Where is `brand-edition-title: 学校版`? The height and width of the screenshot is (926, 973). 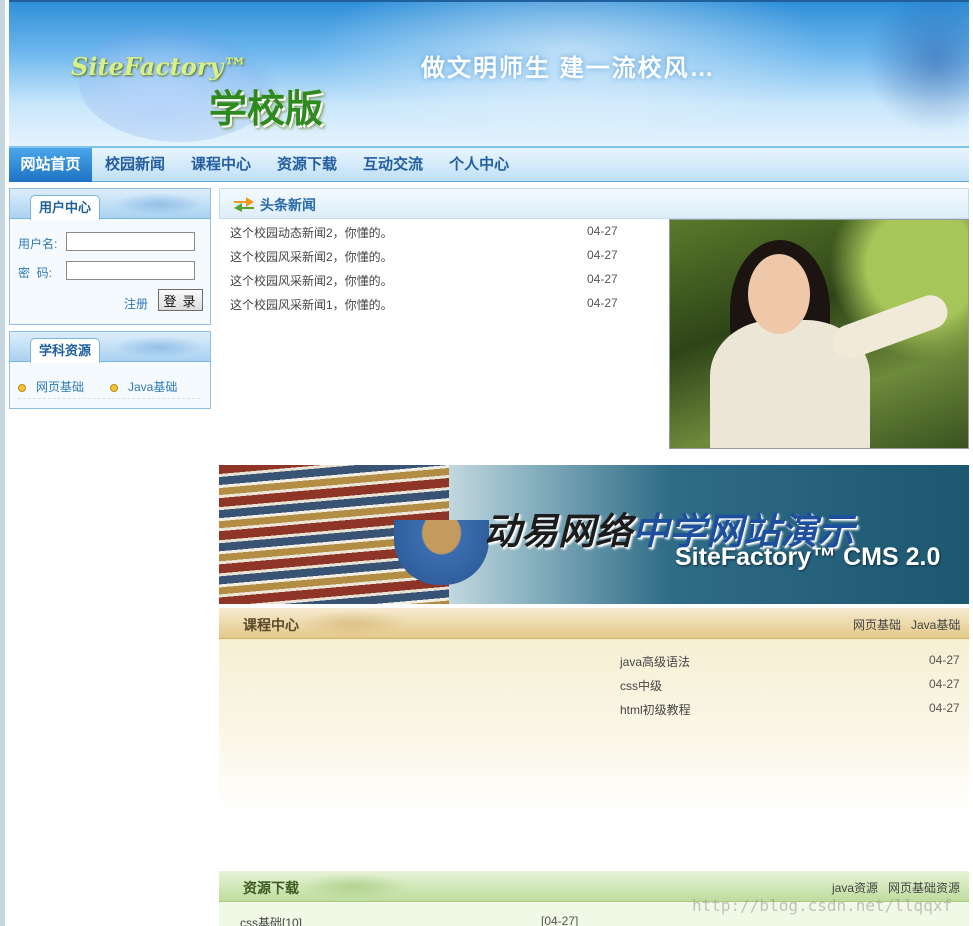 brand-edition-title: 学校版 is located at coordinates (266, 110).